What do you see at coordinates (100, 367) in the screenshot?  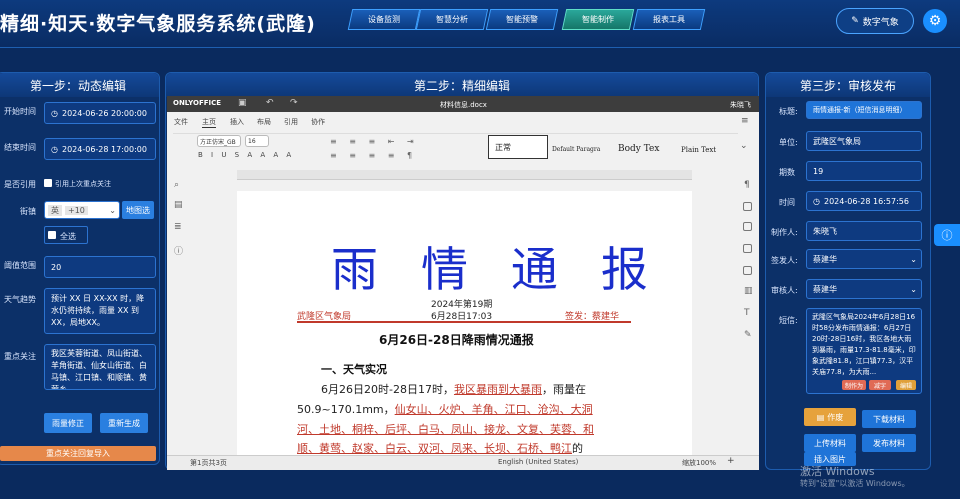 I see `focus-textarea: 我区芙蓉街道、凤山街道、羊角街道、仙女山街道、白马镇、江口镇、和顺镇、黄莺乡` at bounding box center [100, 367].